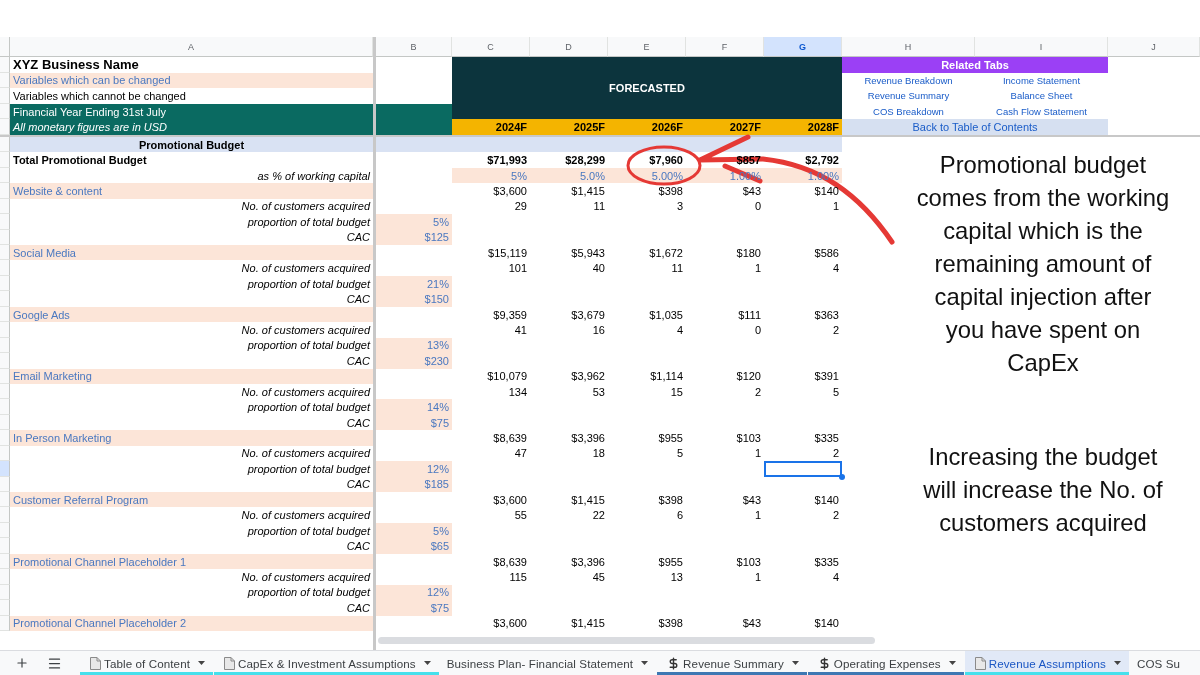  What do you see at coordinates (1159, 663) in the screenshot?
I see `sheet-tab: COS Su` at bounding box center [1159, 663].